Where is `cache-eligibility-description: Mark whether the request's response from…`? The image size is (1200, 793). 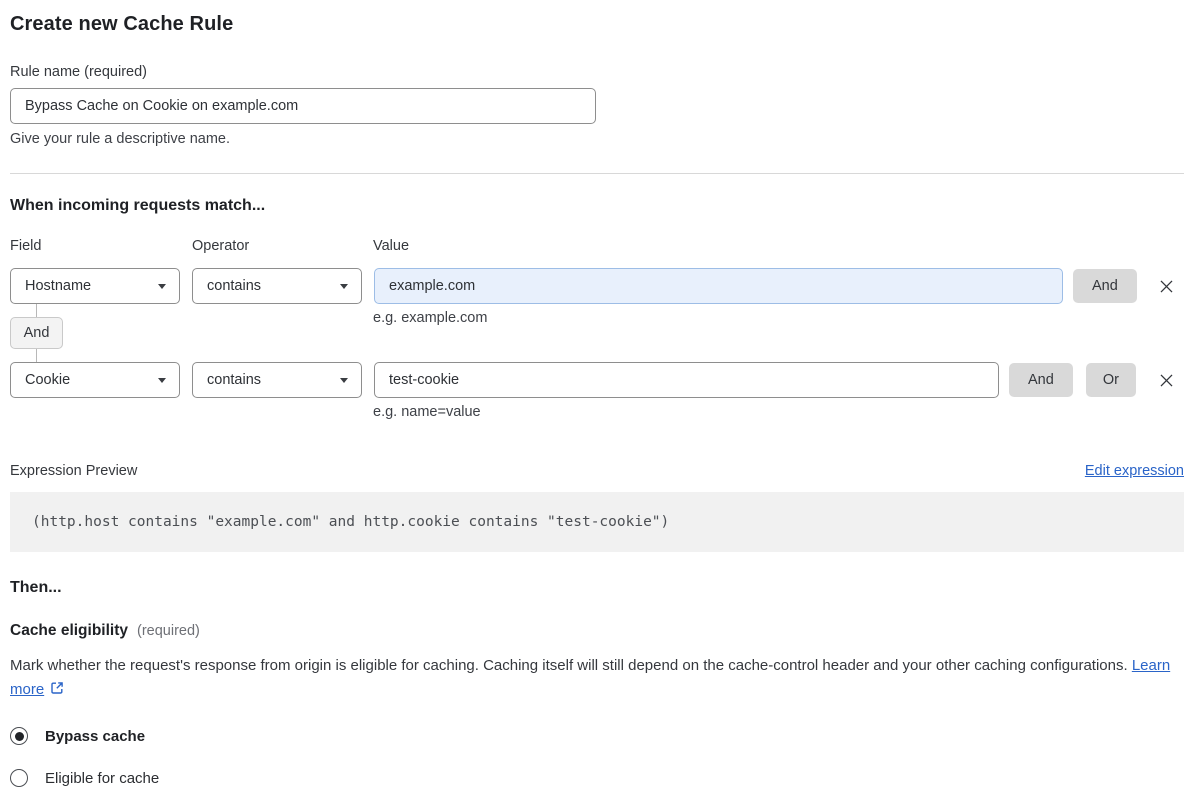 cache-eligibility-description: Mark whether the request's response from… is located at coordinates (597, 679).